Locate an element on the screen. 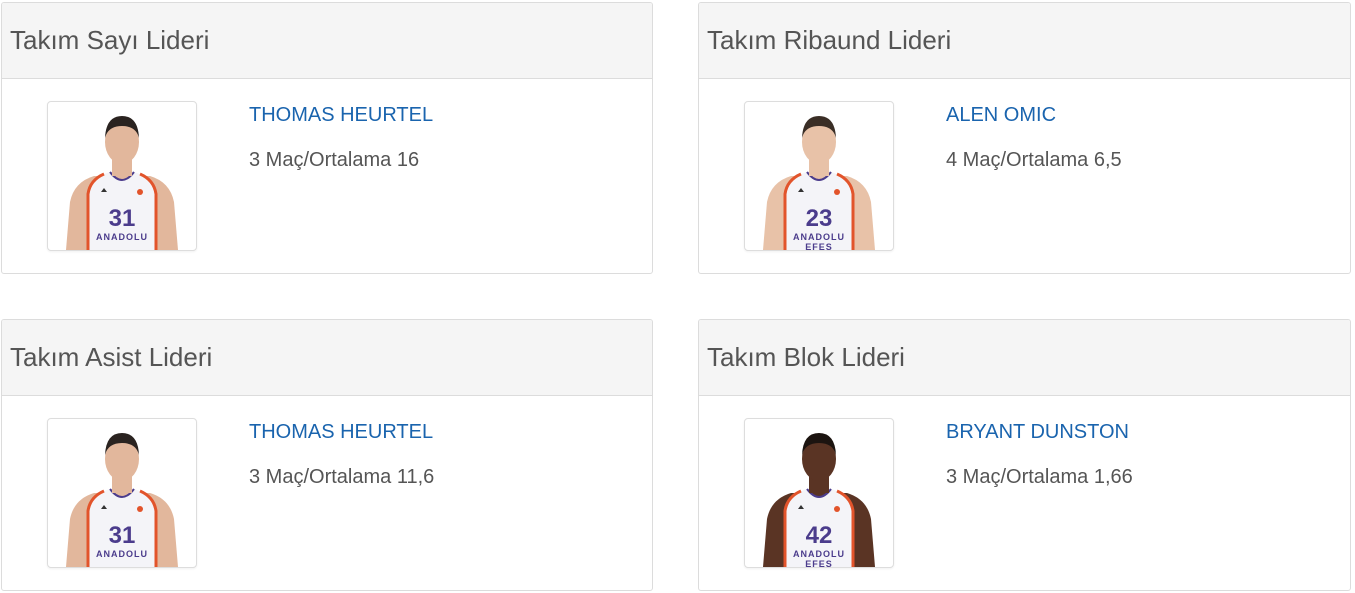 This screenshot has width=1355, height=593. player-stat: 4 Maç/Ortalama 6,5 is located at coordinates (1034, 160).